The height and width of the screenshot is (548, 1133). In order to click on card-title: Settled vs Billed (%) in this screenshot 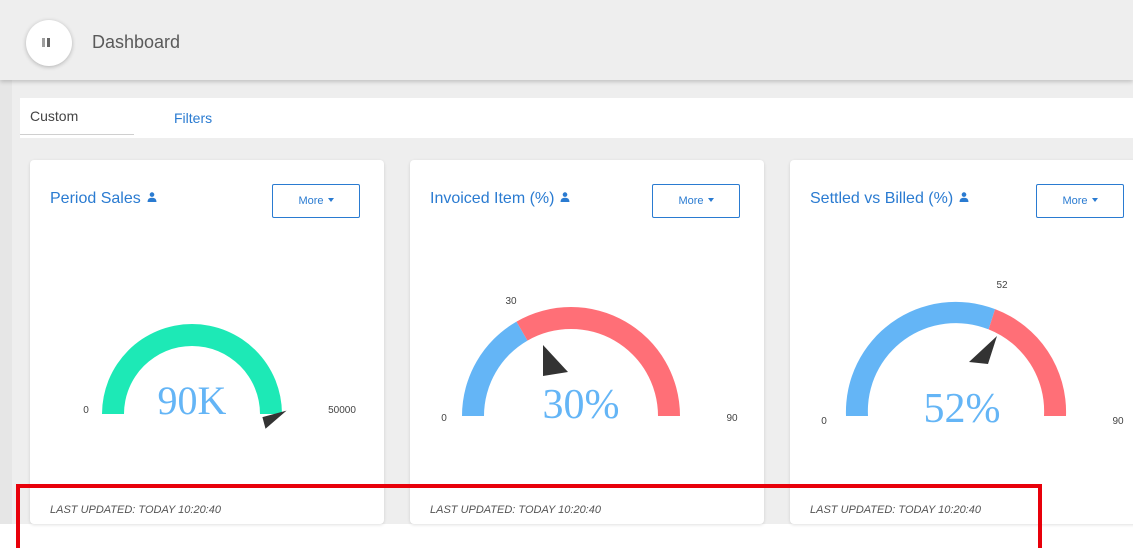, I will do `click(889, 199)`.